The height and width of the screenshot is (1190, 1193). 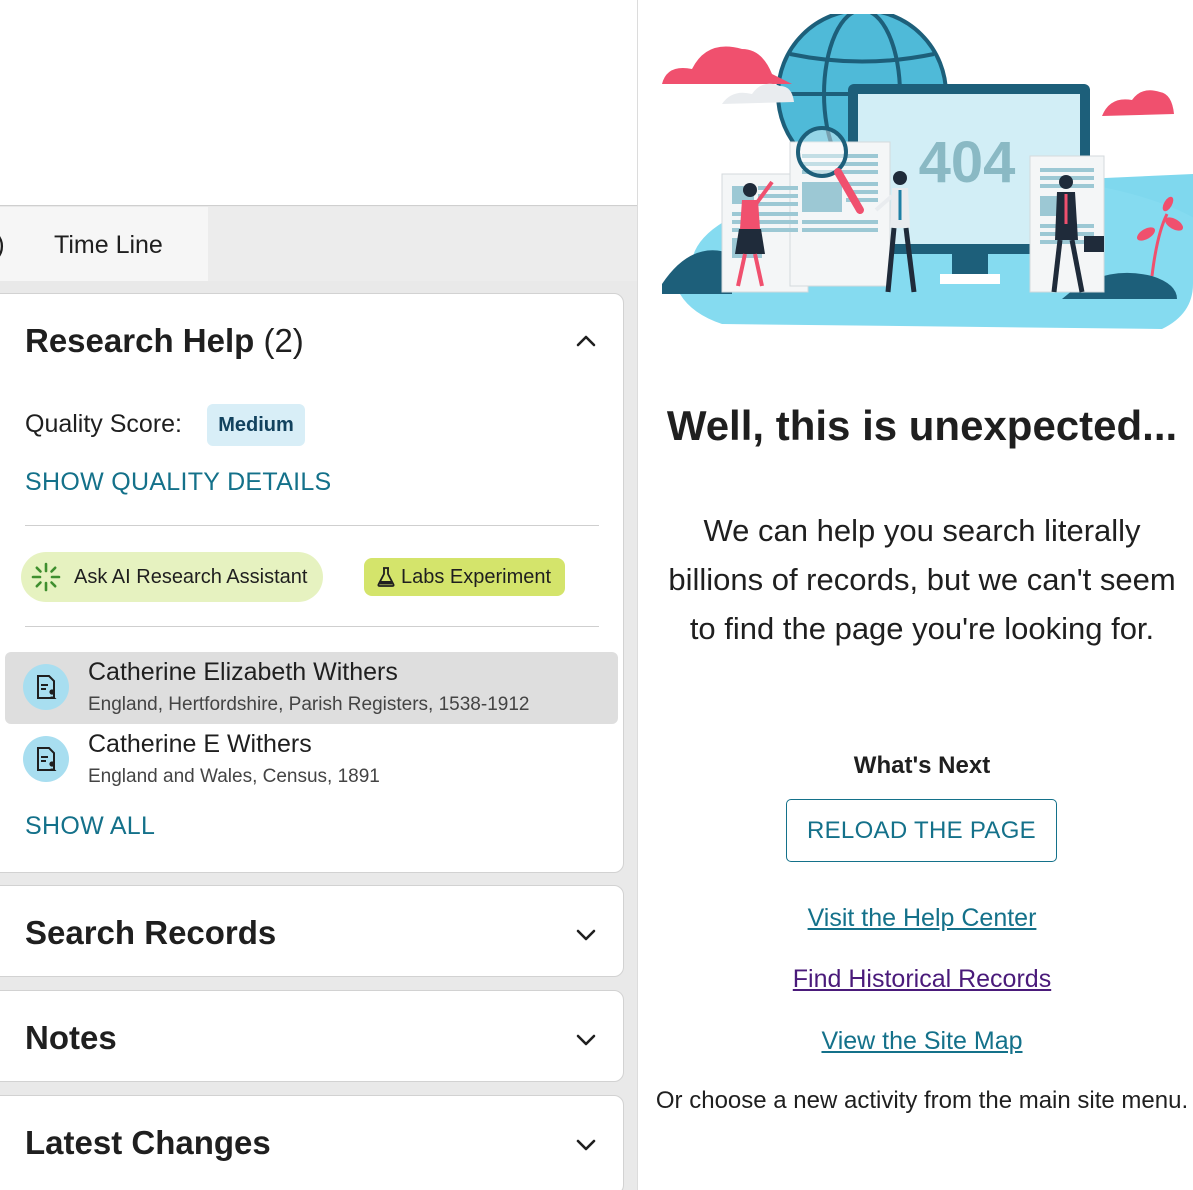 What do you see at coordinates (234, 776) in the screenshot?
I see `record-source: England and Wales, Census, 1891` at bounding box center [234, 776].